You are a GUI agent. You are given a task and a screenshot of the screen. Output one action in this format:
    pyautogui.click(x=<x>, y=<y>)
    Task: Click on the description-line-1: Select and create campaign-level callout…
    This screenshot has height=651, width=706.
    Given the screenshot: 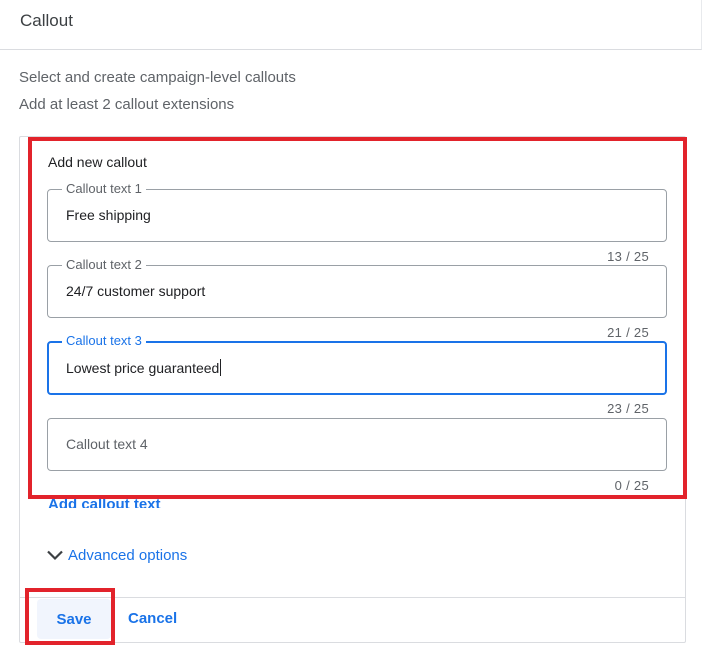 What is the action you would take?
    pyautogui.click(x=157, y=77)
    